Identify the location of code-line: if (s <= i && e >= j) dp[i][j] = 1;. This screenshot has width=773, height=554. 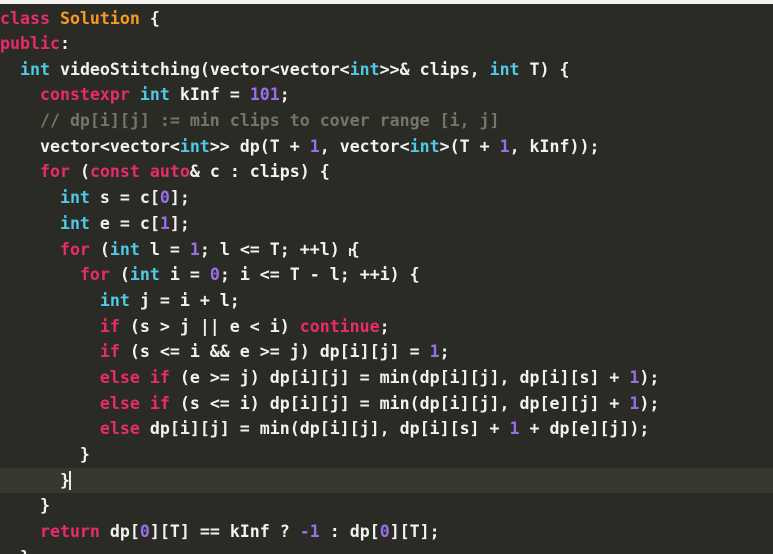
(386, 352).